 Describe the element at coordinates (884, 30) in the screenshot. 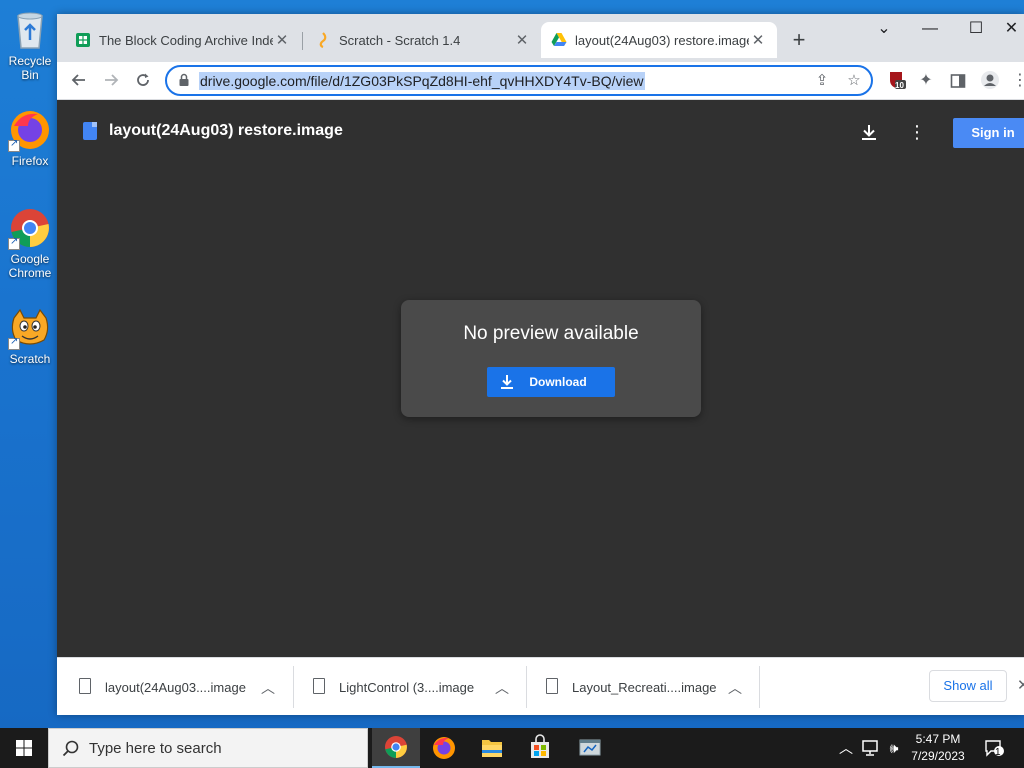

I see `tab-search-dropdown-icon: ⌄` at that location.